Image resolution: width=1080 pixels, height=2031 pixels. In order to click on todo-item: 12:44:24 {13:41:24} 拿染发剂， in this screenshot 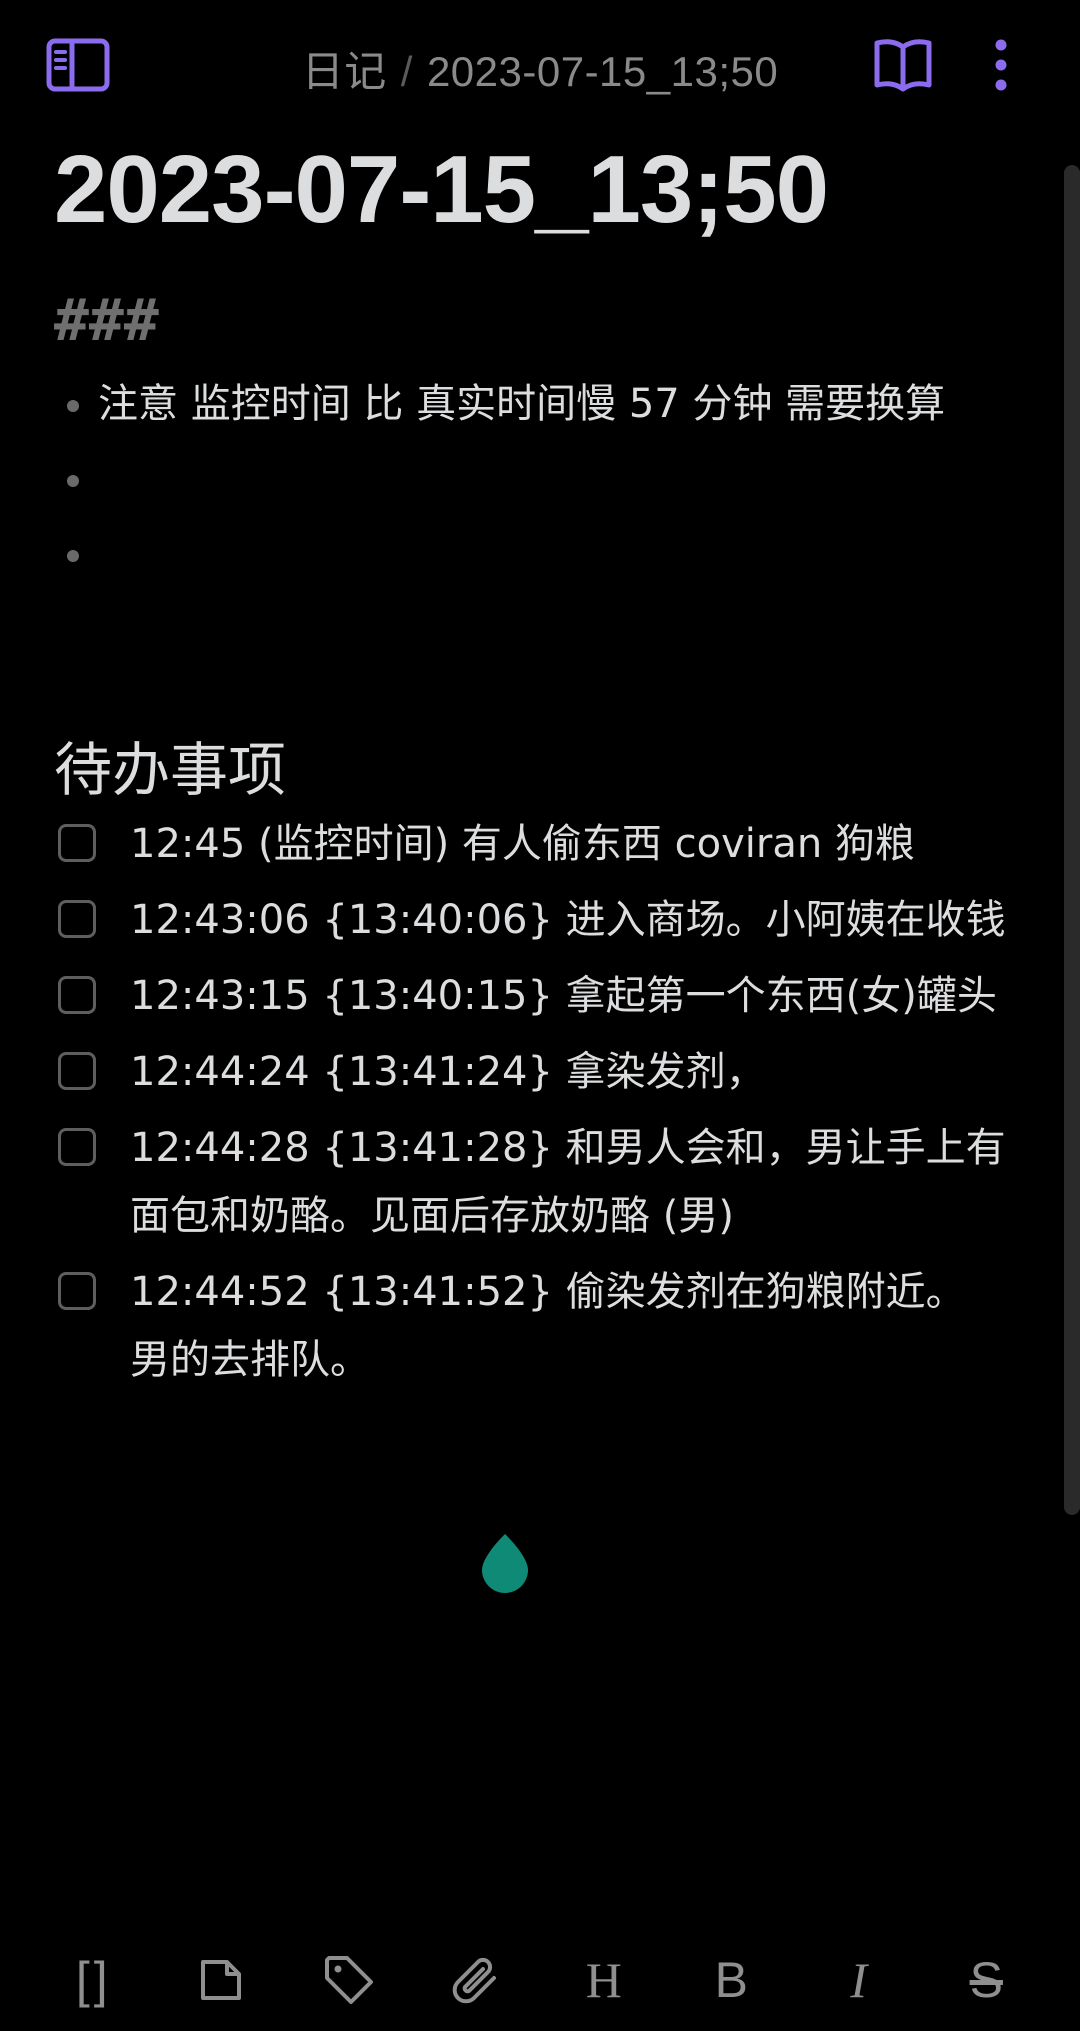, I will do `click(534, 1072)`.